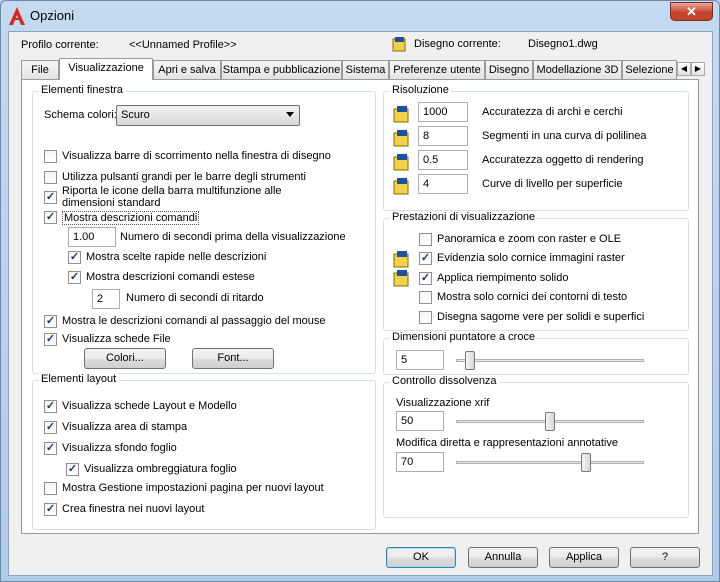 The image size is (720, 582). I want to click on profile-value: <<Unnamed Profile>>, so click(183, 45).